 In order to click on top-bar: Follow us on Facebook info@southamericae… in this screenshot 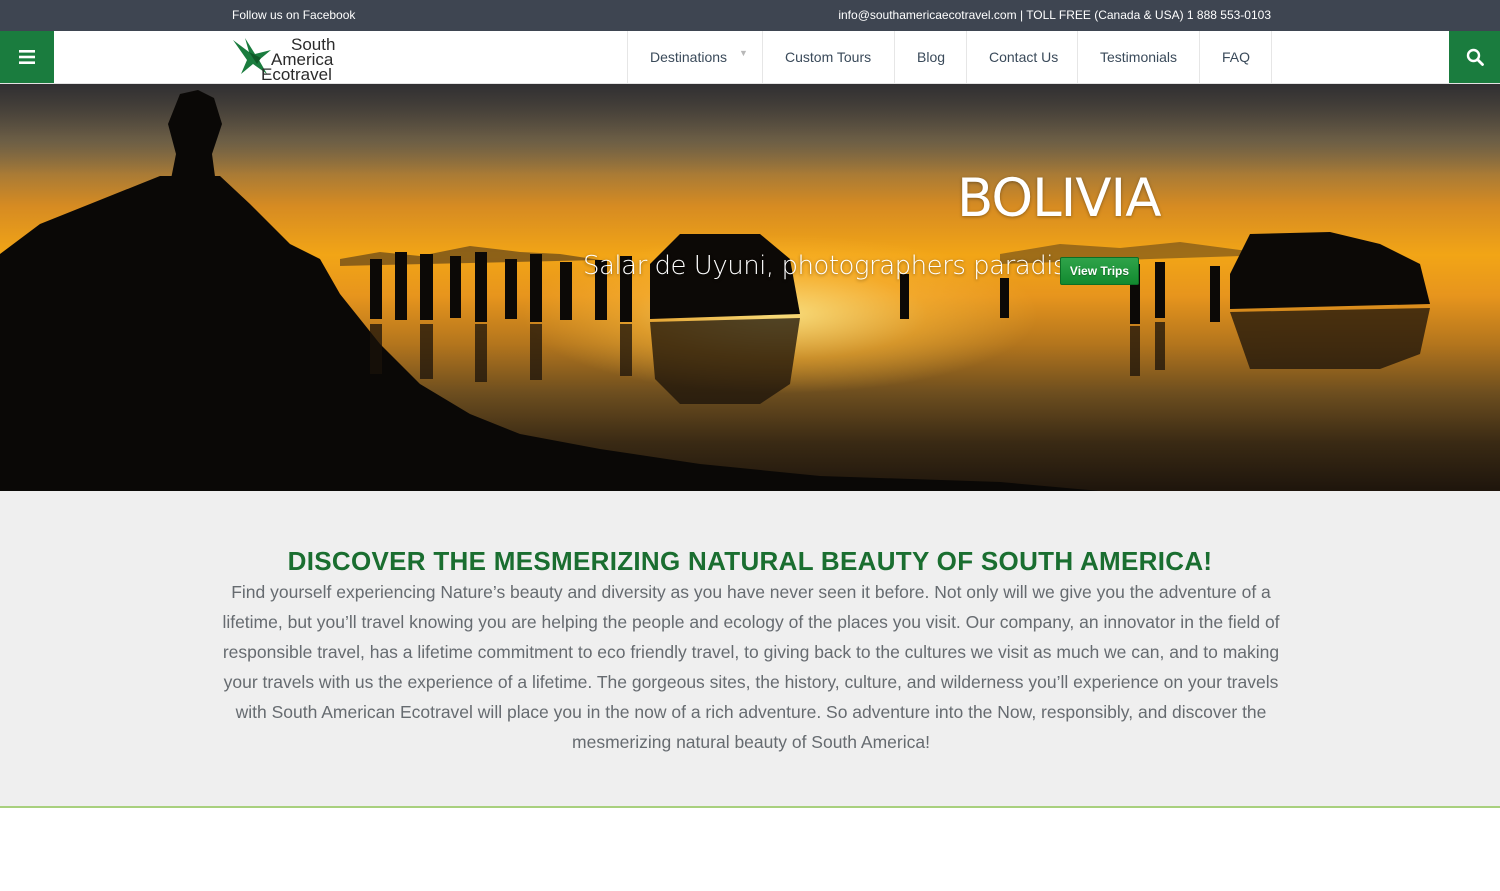, I will do `click(750, 15)`.